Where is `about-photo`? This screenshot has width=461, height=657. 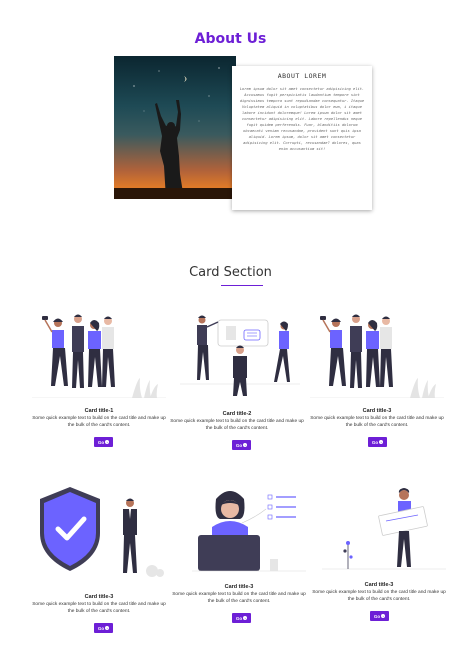 about-photo is located at coordinates (175, 127).